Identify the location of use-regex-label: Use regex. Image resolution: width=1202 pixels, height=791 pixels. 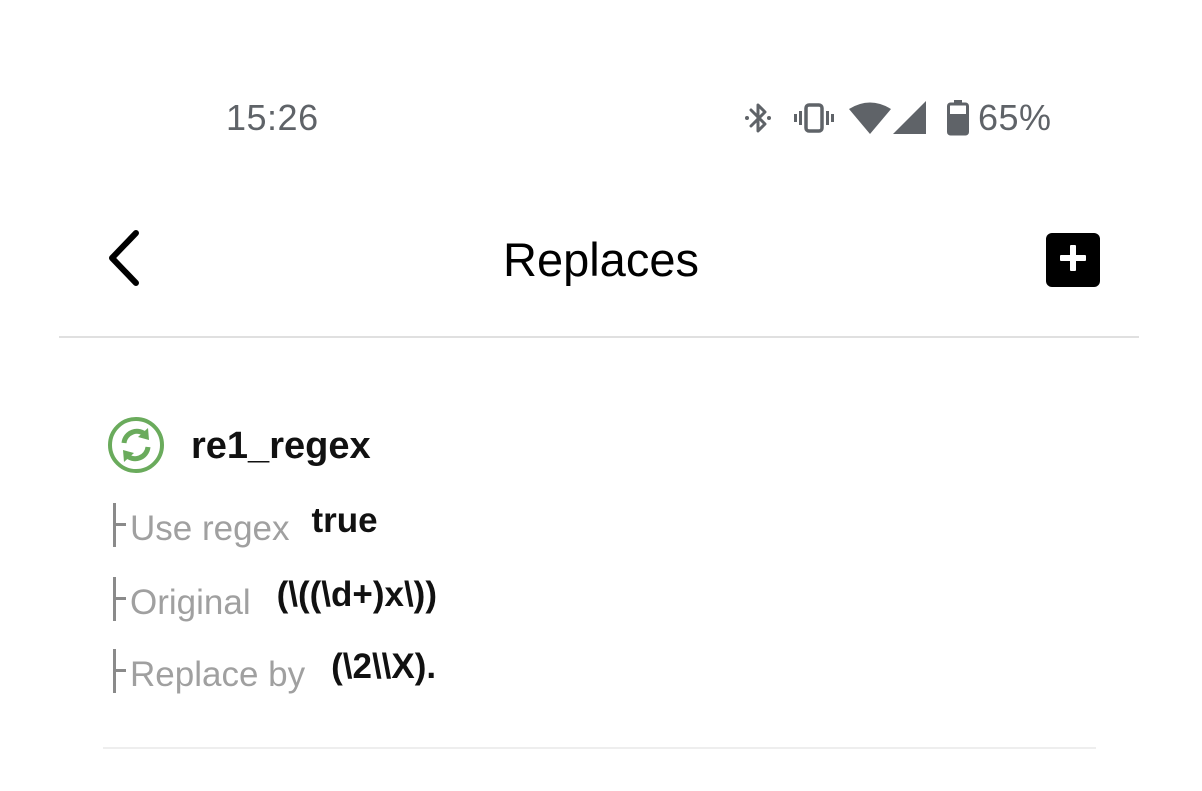
(210, 528).